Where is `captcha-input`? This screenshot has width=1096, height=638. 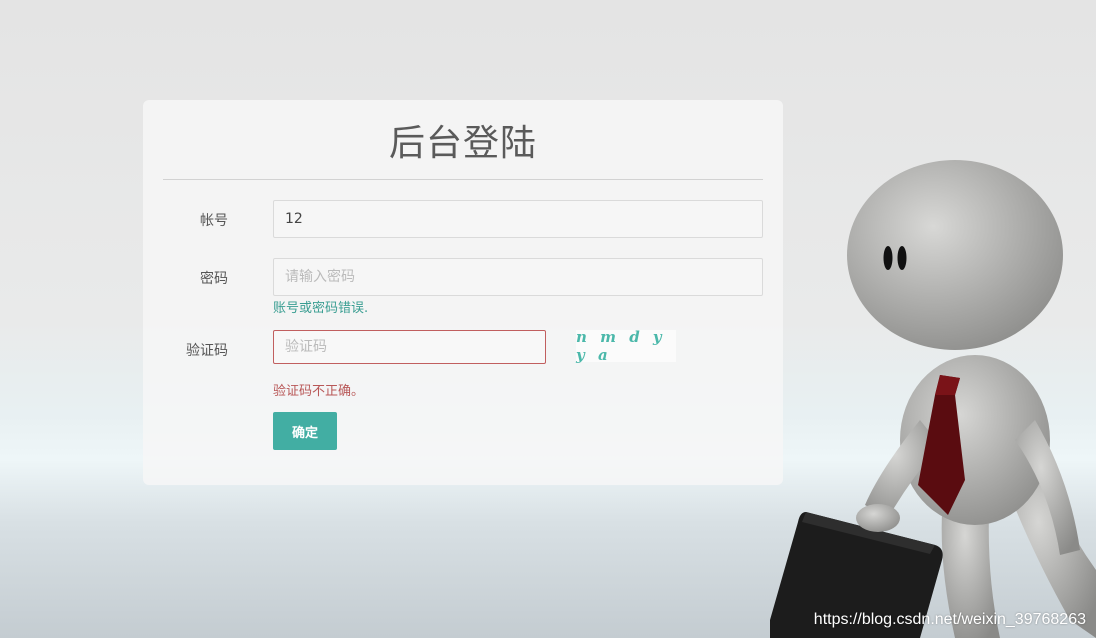 captcha-input is located at coordinates (409, 347).